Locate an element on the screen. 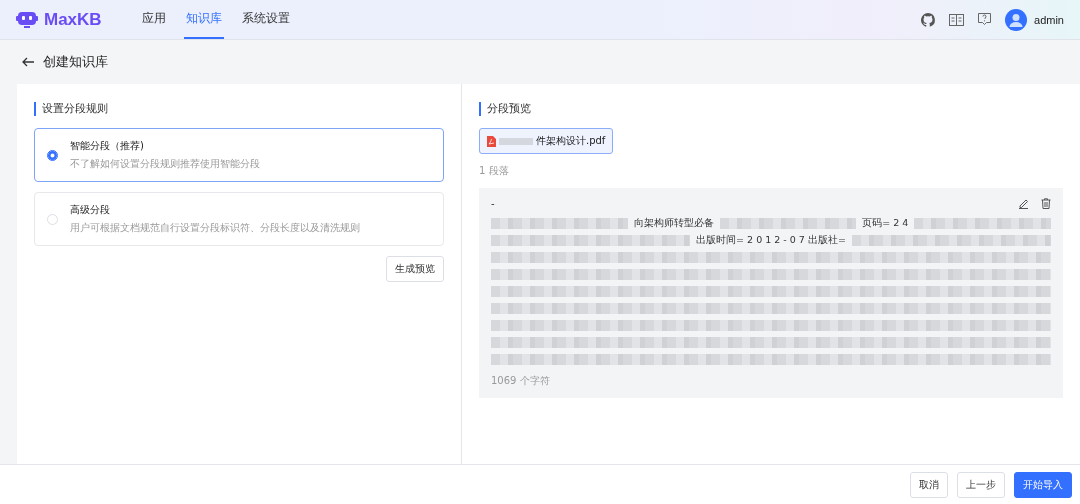 Image resolution: width=1080 pixels, height=504 pixels. preview-button: 生成预览 is located at coordinates (415, 269).